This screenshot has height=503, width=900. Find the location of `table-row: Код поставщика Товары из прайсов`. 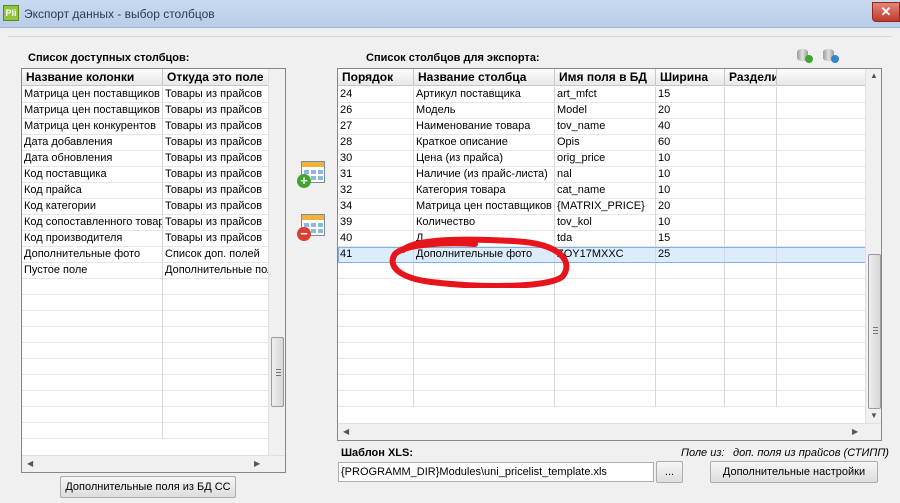

table-row: Код поставщика Товары из прайсов is located at coordinates (145, 175).